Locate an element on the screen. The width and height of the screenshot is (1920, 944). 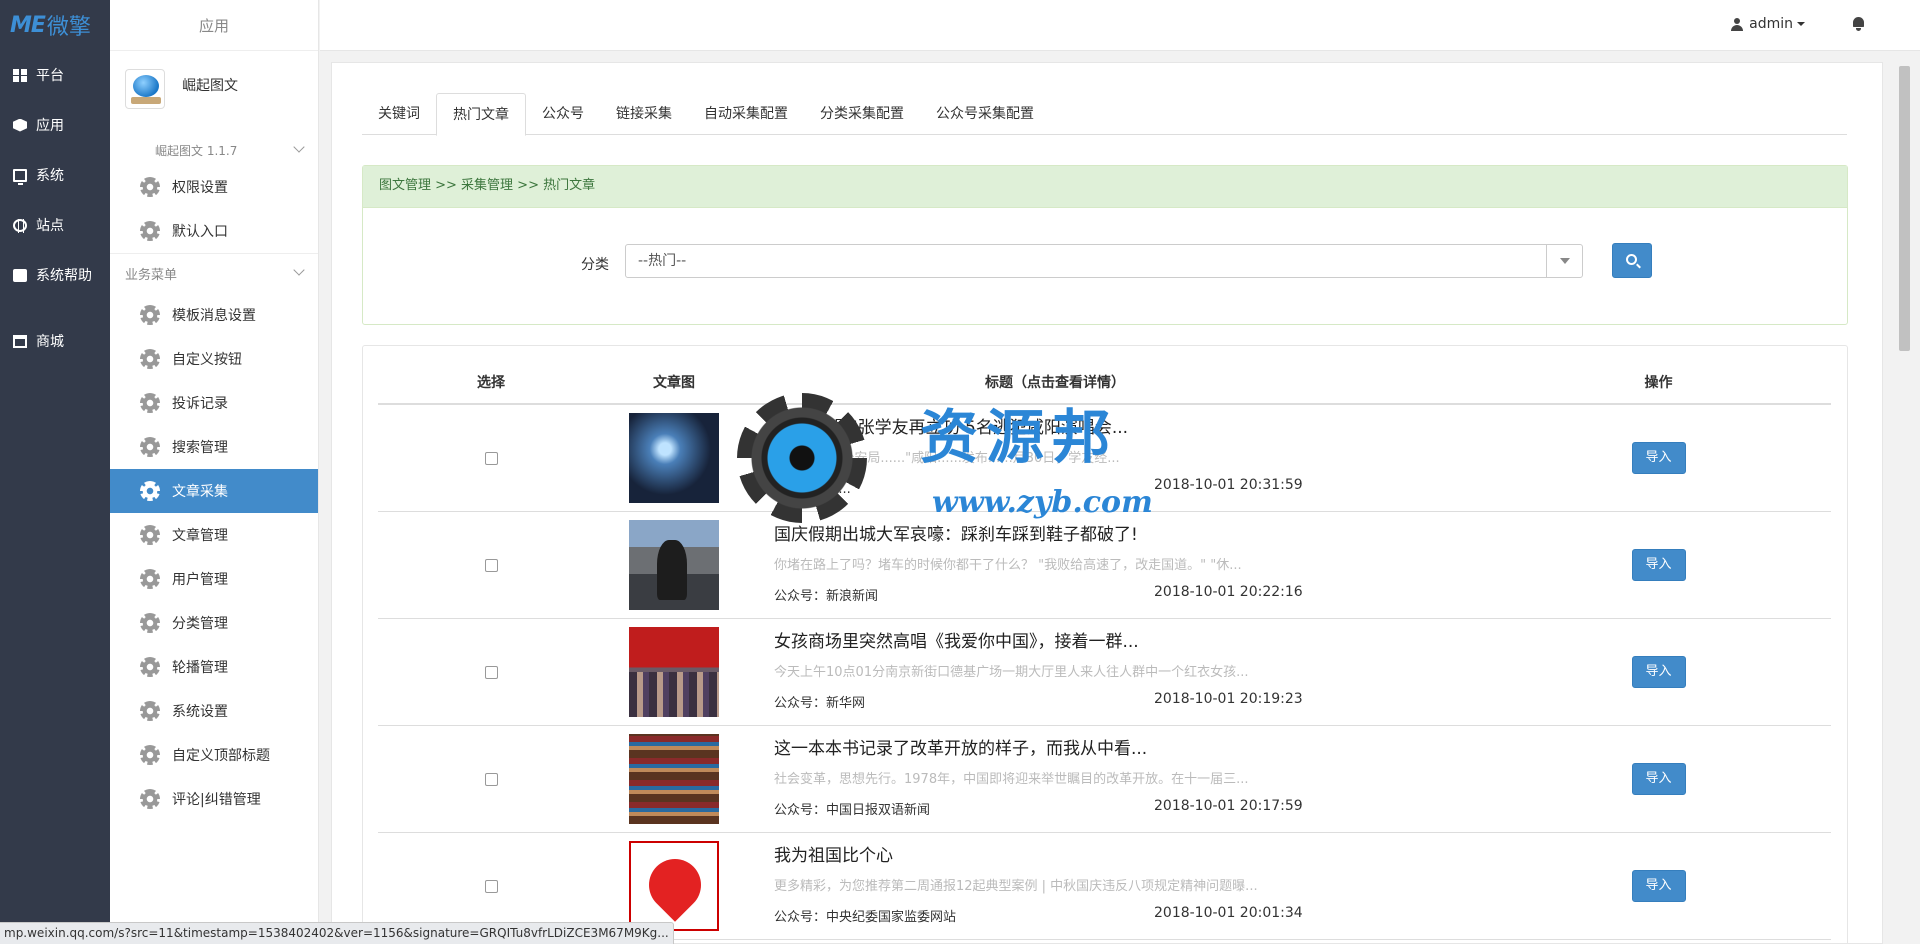
user-menu: admin is located at coordinates (1768, 24).